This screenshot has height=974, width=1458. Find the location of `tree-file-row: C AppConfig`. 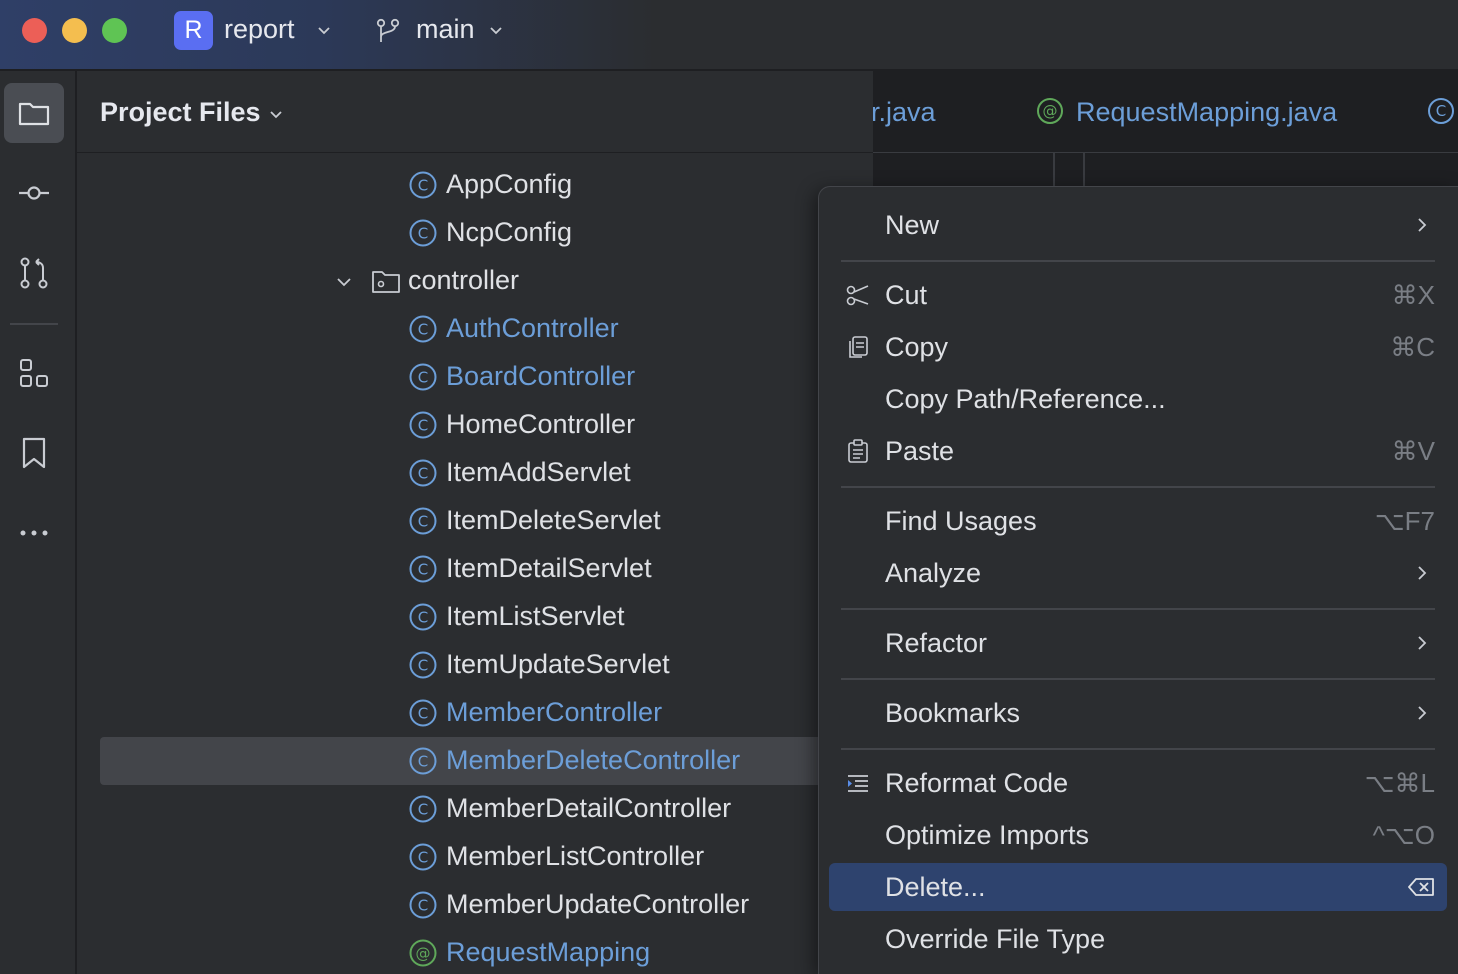

tree-file-row: C AppConfig is located at coordinates (475, 185).